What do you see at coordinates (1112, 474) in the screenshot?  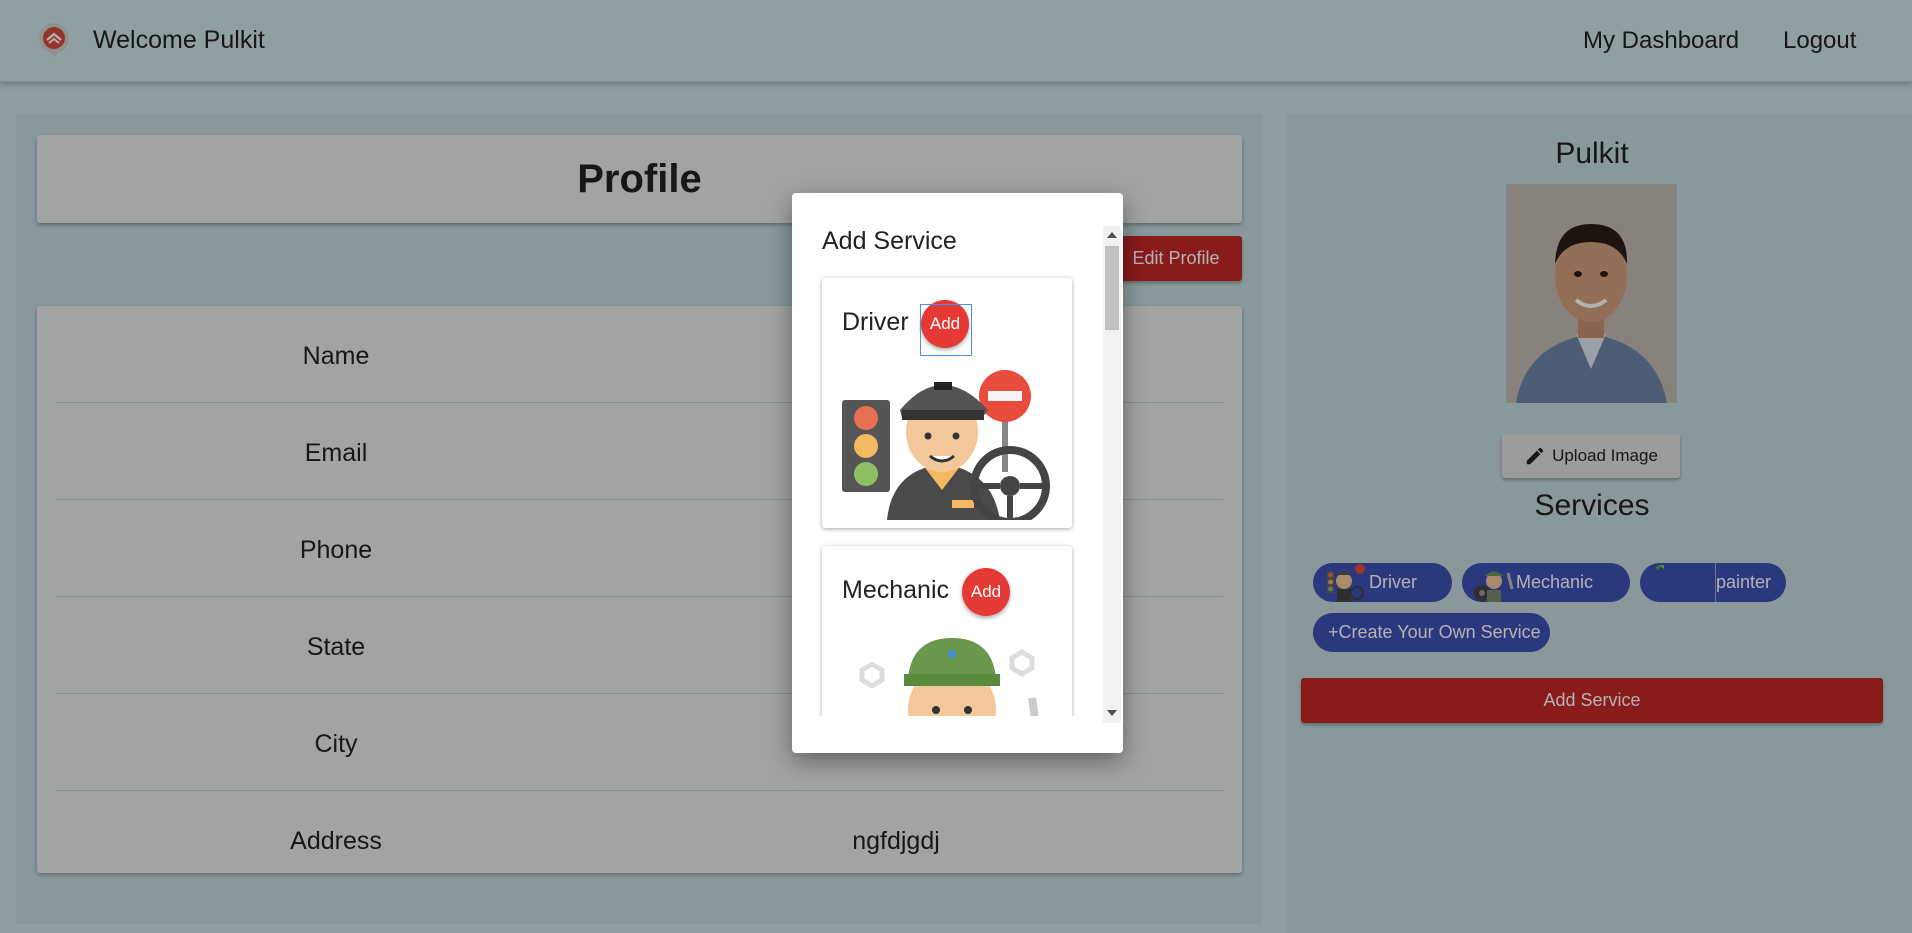 I see `dialog-scrollbar` at bounding box center [1112, 474].